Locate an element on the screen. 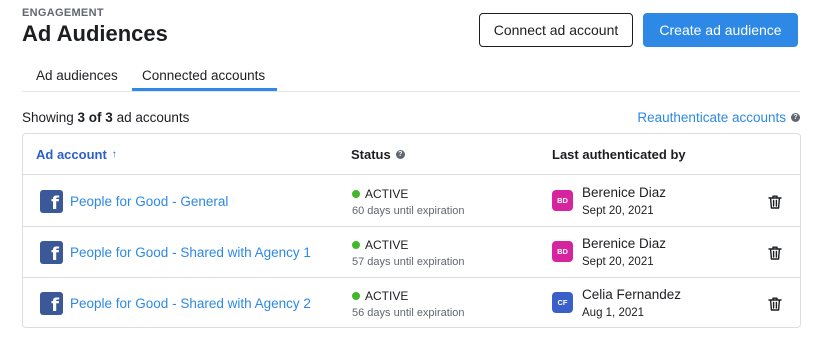 This screenshot has width=820, height=345. column-header-status: Status ? is located at coordinates (378, 154).